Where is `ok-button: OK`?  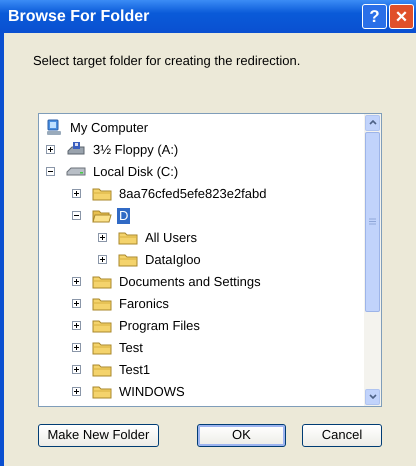 ok-button: OK is located at coordinates (241, 435).